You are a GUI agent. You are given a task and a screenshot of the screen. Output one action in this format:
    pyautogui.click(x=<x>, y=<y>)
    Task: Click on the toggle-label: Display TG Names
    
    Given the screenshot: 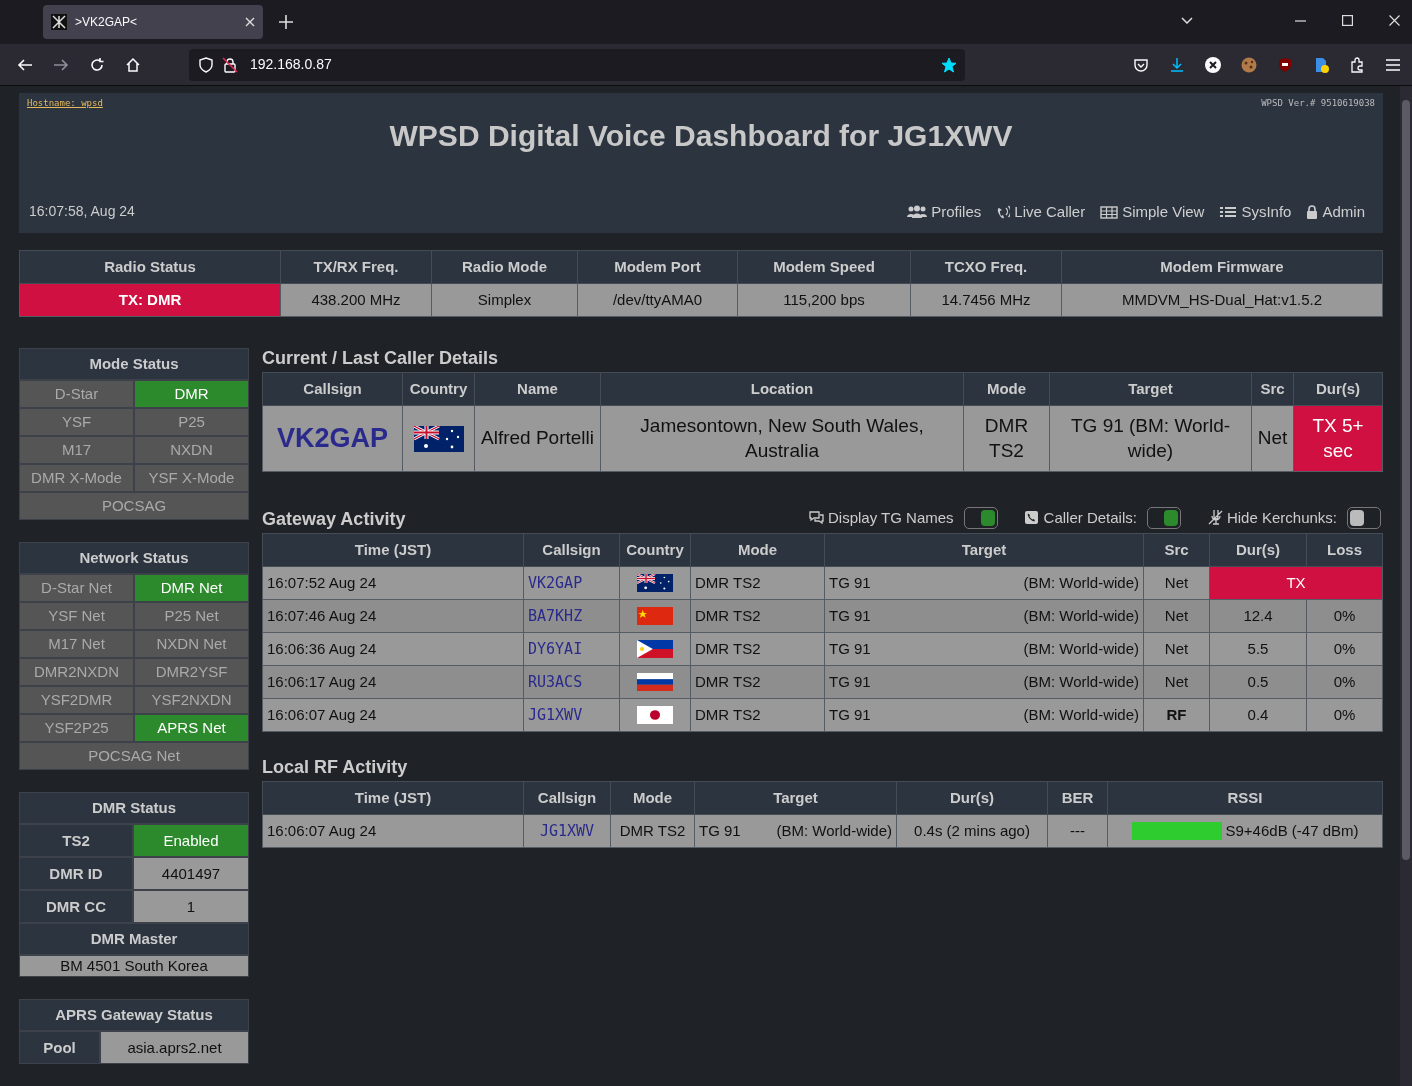 What is the action you would take?
    pyautogui.click(x=890, y=517)
    